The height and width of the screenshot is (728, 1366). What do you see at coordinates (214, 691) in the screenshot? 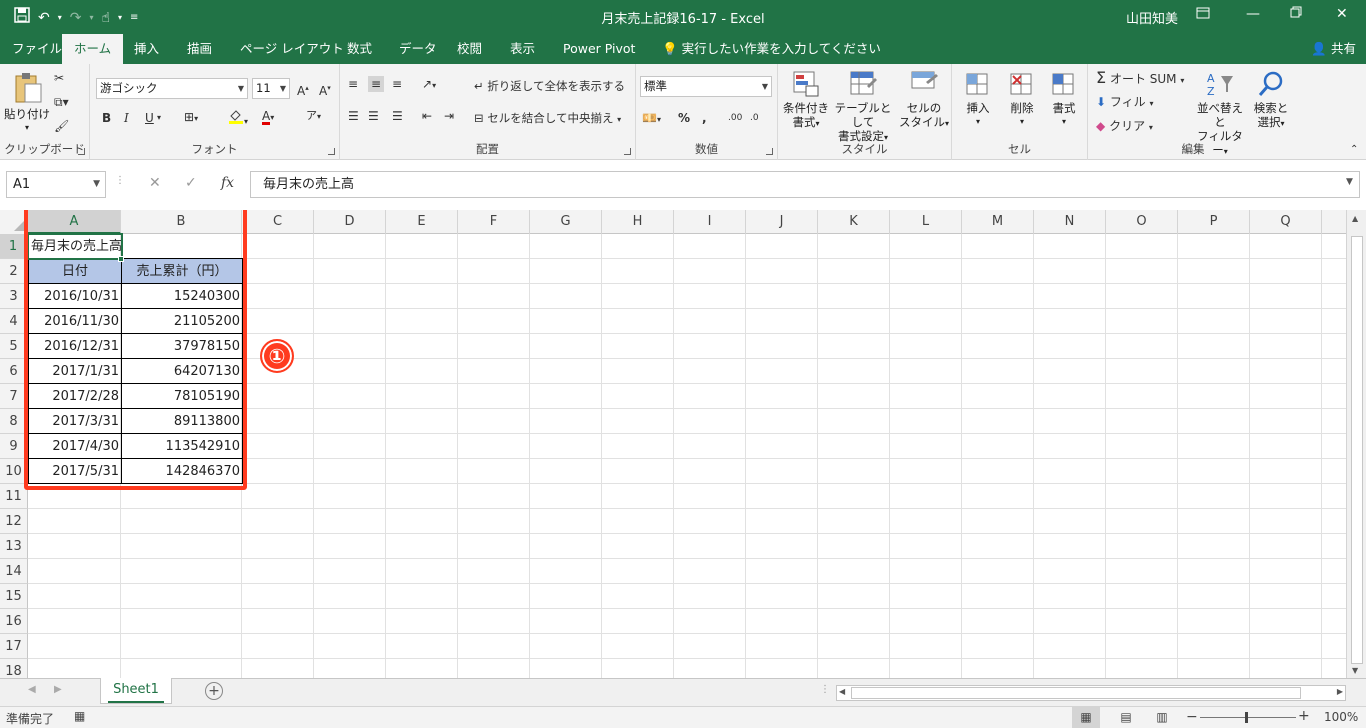
I see `new-sheet-icon: +` at bounding box center [214, 691].